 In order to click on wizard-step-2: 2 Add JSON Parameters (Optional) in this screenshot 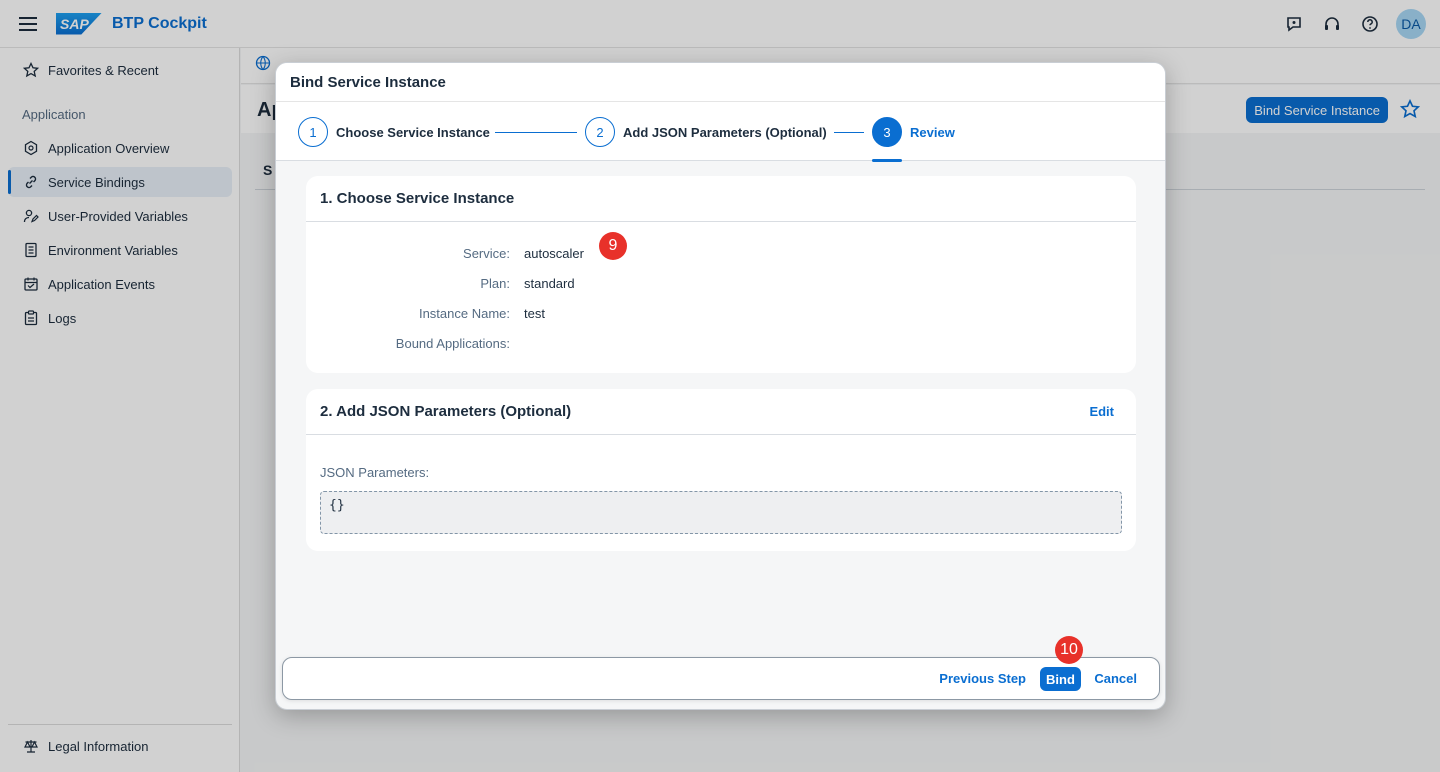, I will do `click(706, 132)`.